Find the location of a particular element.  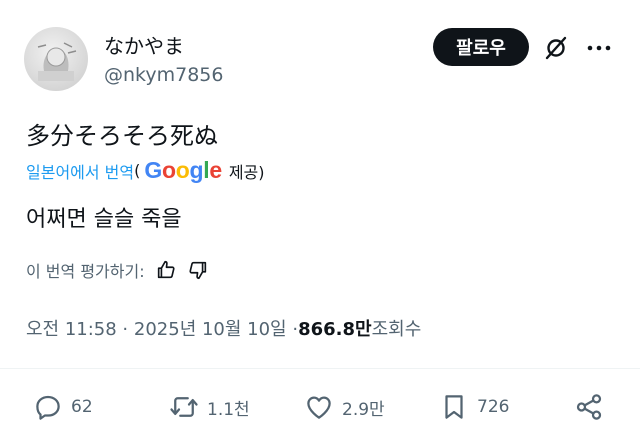

translated-text: 어쩌면 슬슬 죽을 is located at coordinates (104, 219).